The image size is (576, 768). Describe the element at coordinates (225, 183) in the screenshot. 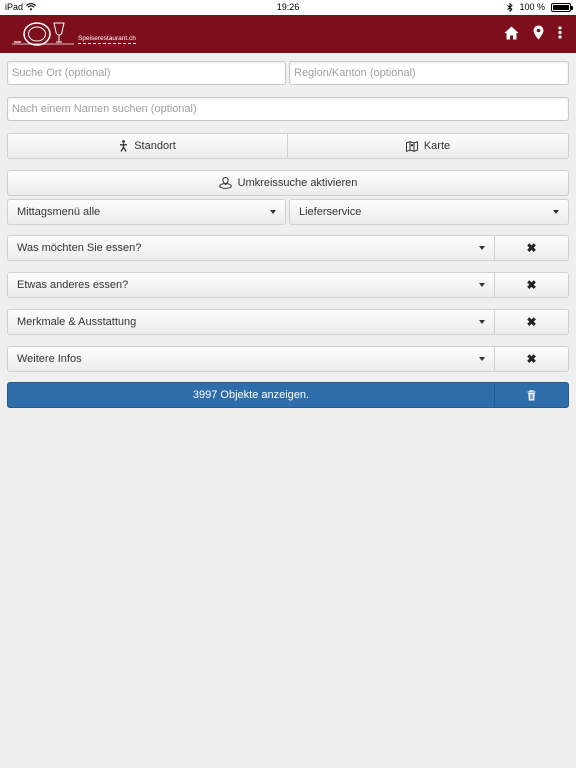

I see `radius-pin-icon` at that location.